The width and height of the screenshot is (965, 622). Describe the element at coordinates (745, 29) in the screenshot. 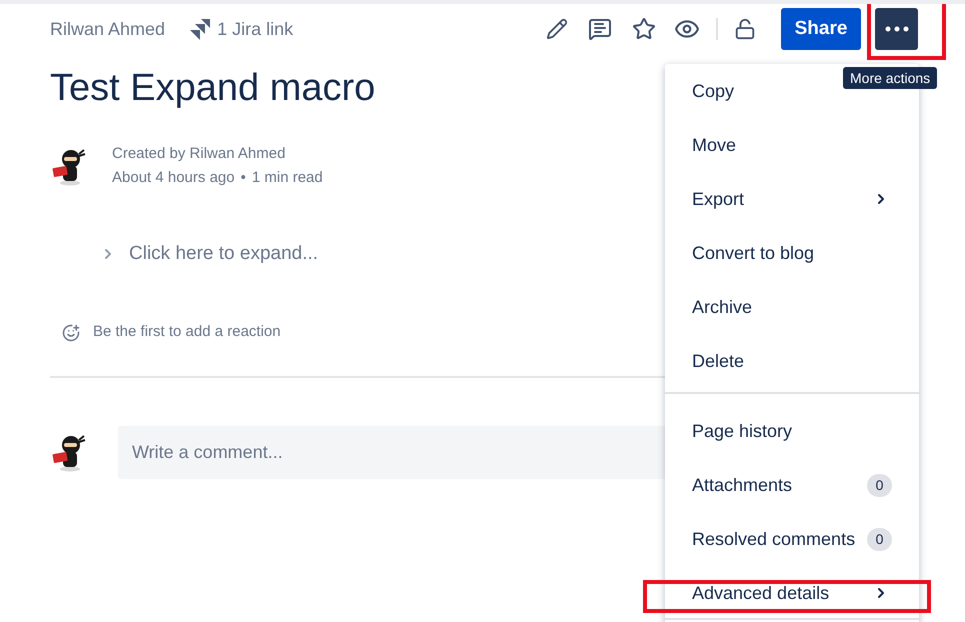

I see `unlock-icon` at that location.